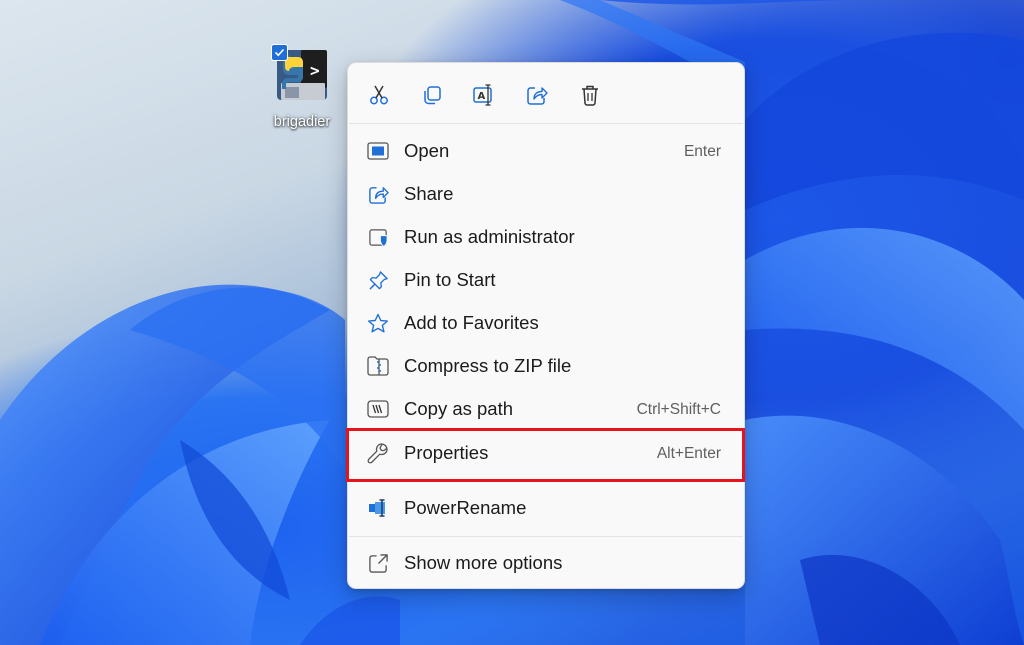 This screenshot has height=645, width=1024. I want to click on menu-item-shortcut: Ctrl+Shift+C, so click(678, 409).